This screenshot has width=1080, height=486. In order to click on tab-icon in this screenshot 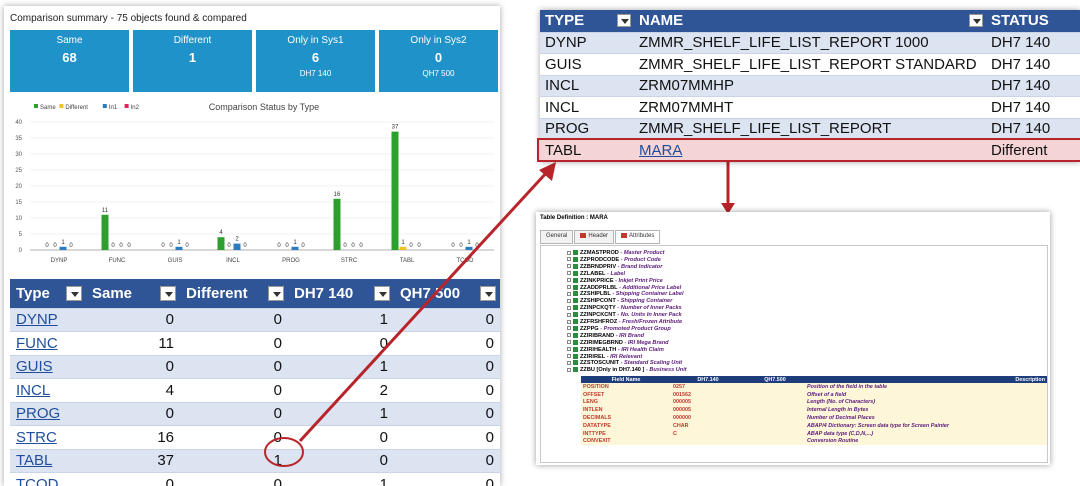, I will do `click(583, 235)`.